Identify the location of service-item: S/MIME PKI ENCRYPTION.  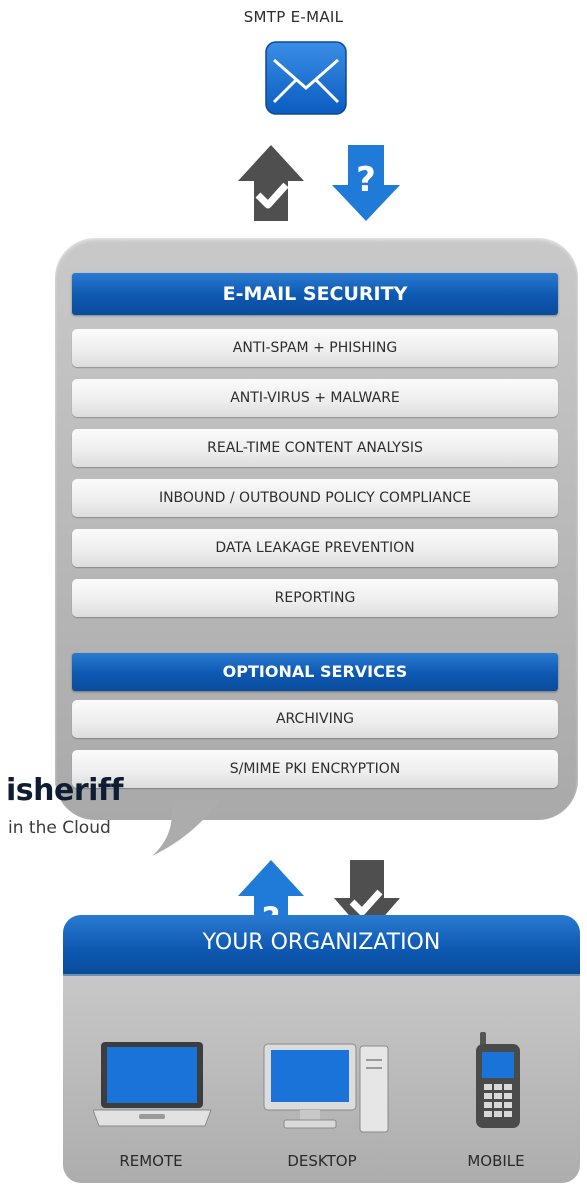
(315, 769).